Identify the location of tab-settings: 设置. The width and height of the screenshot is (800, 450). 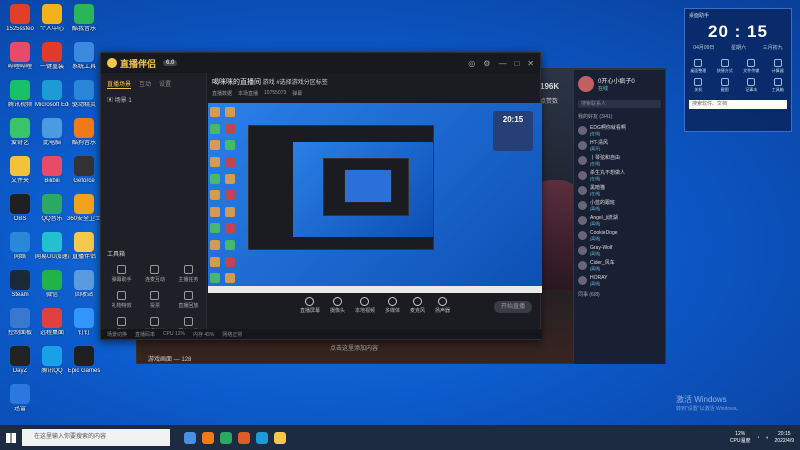
(165, 84).